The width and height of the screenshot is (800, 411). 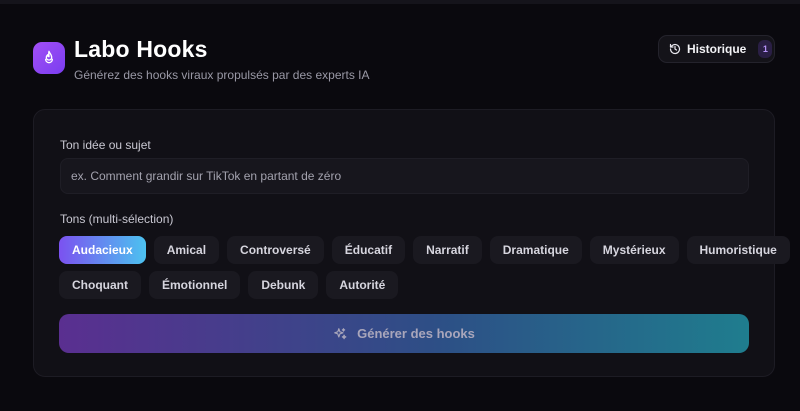 What do you see at coordinates (409, 285) in the screenshot?
I see `tone-row-2: Choquant Émotionnel Debunk Autorité` at bounding box center [409, 285].